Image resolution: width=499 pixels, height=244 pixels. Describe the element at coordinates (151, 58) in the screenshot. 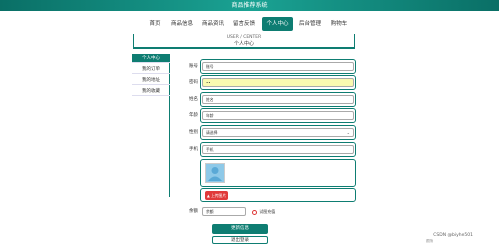

I see `sidebar-item-profile: 个人中心` at that location.